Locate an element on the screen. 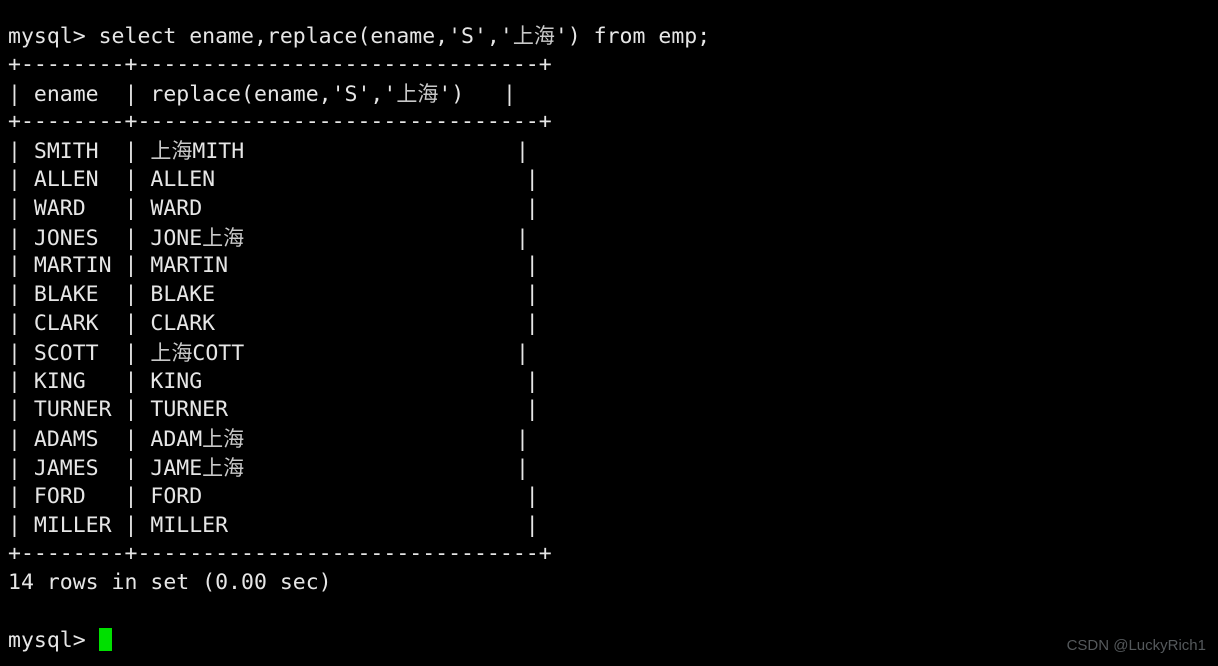 This screenshot has width=1218, height=666. result-status-line: 14 rows in set (0.00 sec) is located at coordinates (170, 583).